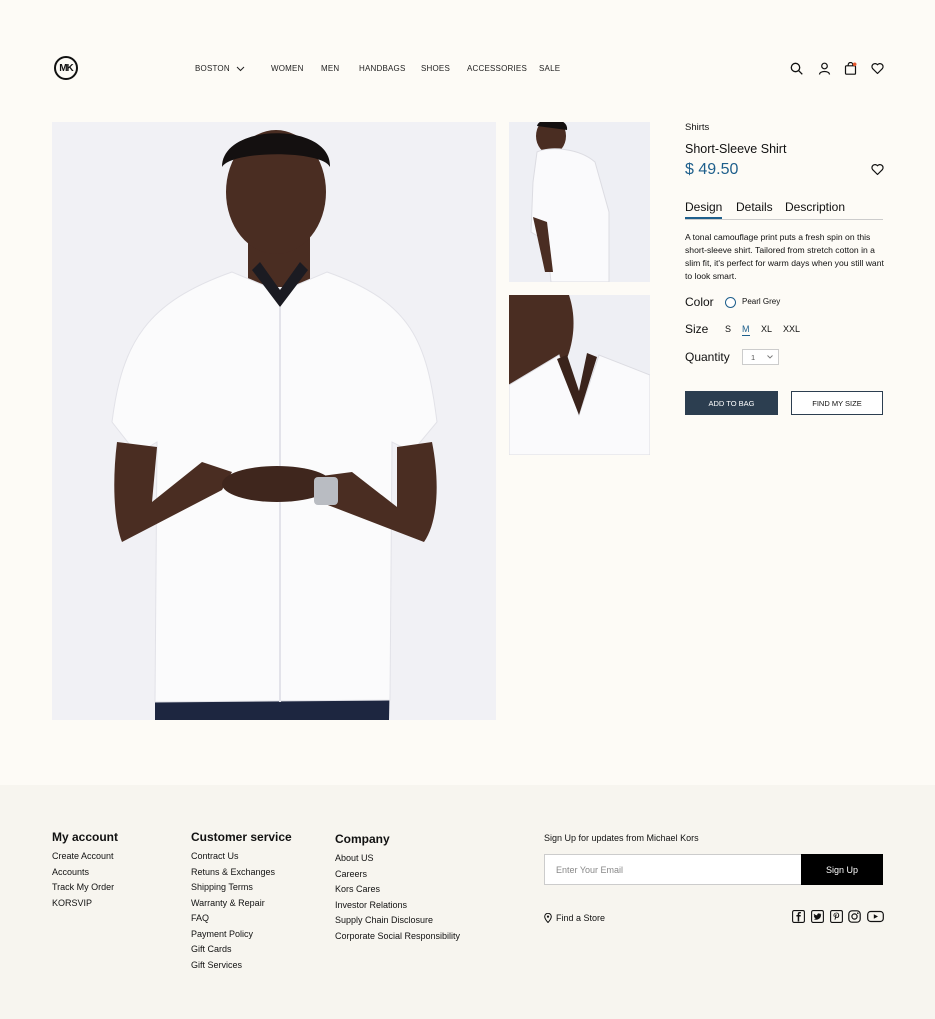  I want to click on pinterest-icon, so click(836, 916).